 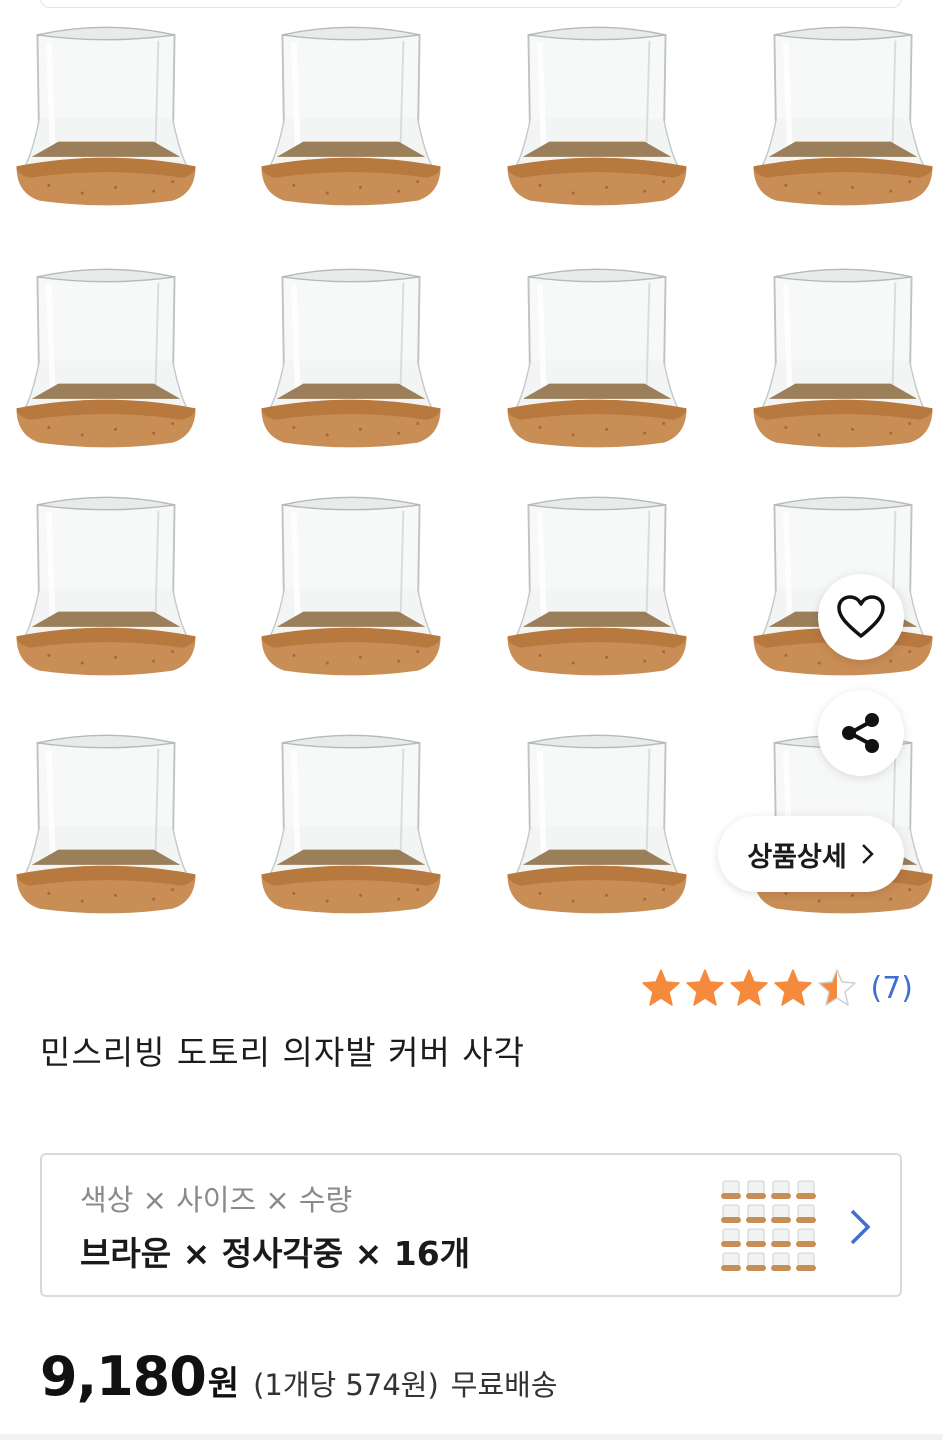 What do you see at coordinates (892, 988) in the screenshot?
I see `review-count: (7)` at bounding box center [892, 988].